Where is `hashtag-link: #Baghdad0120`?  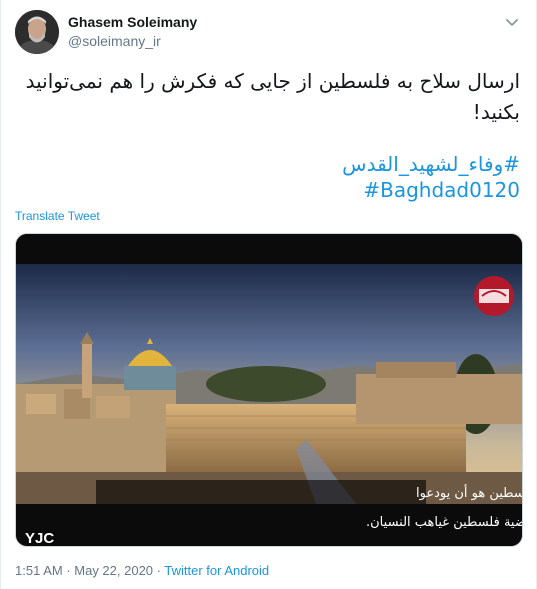
hashtag-link: #Baghdad0120 is located at coordinates (441, 190).